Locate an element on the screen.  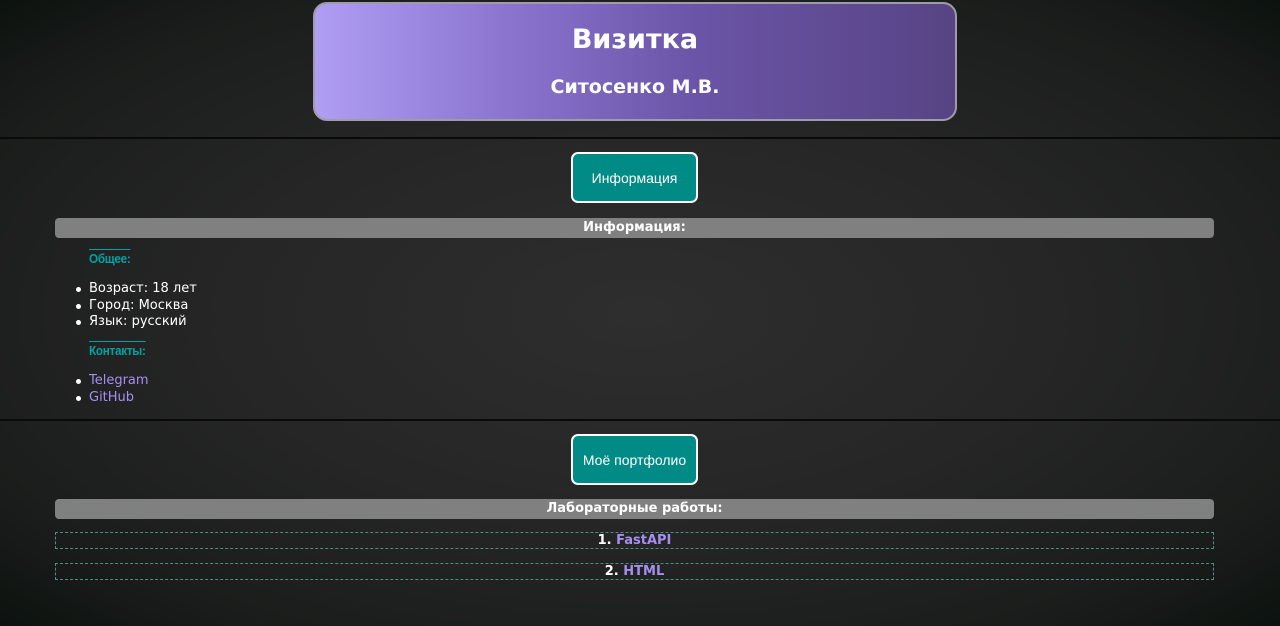
general-heading: Общее: is located at coordinates (110, 257).